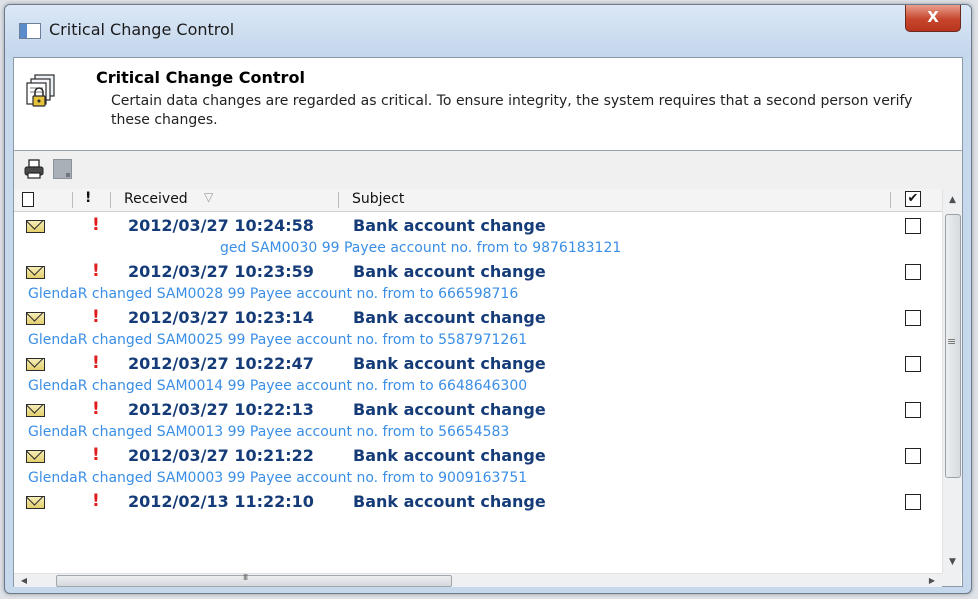 The image size is (978, 599). What do you see at coordinates (913, 199) in the screenshot?
I see `select-all-checkbox: ✔` at bounding box center [913, 199].